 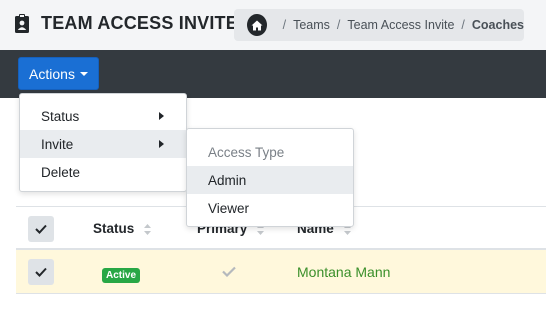 I want to click on caret-down-icon, so click(x=83, y=73).